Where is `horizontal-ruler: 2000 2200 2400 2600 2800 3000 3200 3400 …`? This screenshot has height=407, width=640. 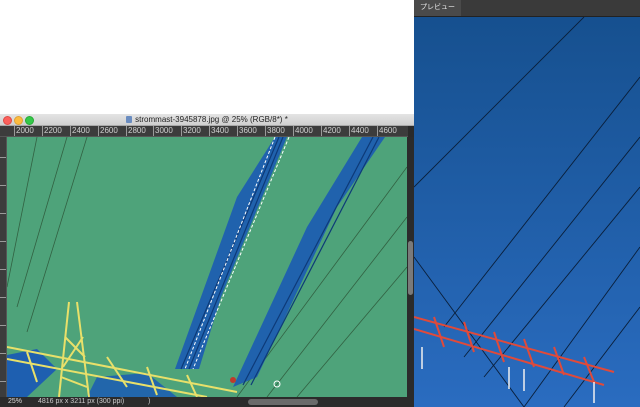 horizontal-ruler: 2000 2200 2400 2600 2800 3000 3200 3400 … is located at coordinates (204, 131).